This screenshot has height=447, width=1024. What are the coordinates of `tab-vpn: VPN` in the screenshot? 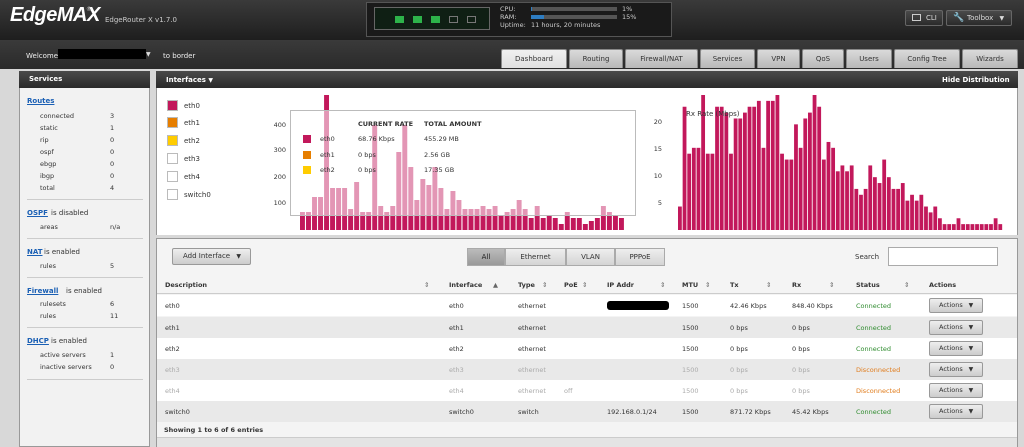 It's located at (778, 58).